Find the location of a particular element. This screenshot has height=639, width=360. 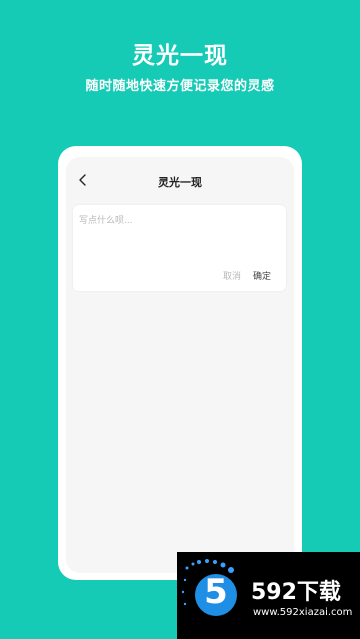

nav-bar: 灵光一现 is located at coordinates (180, 180).